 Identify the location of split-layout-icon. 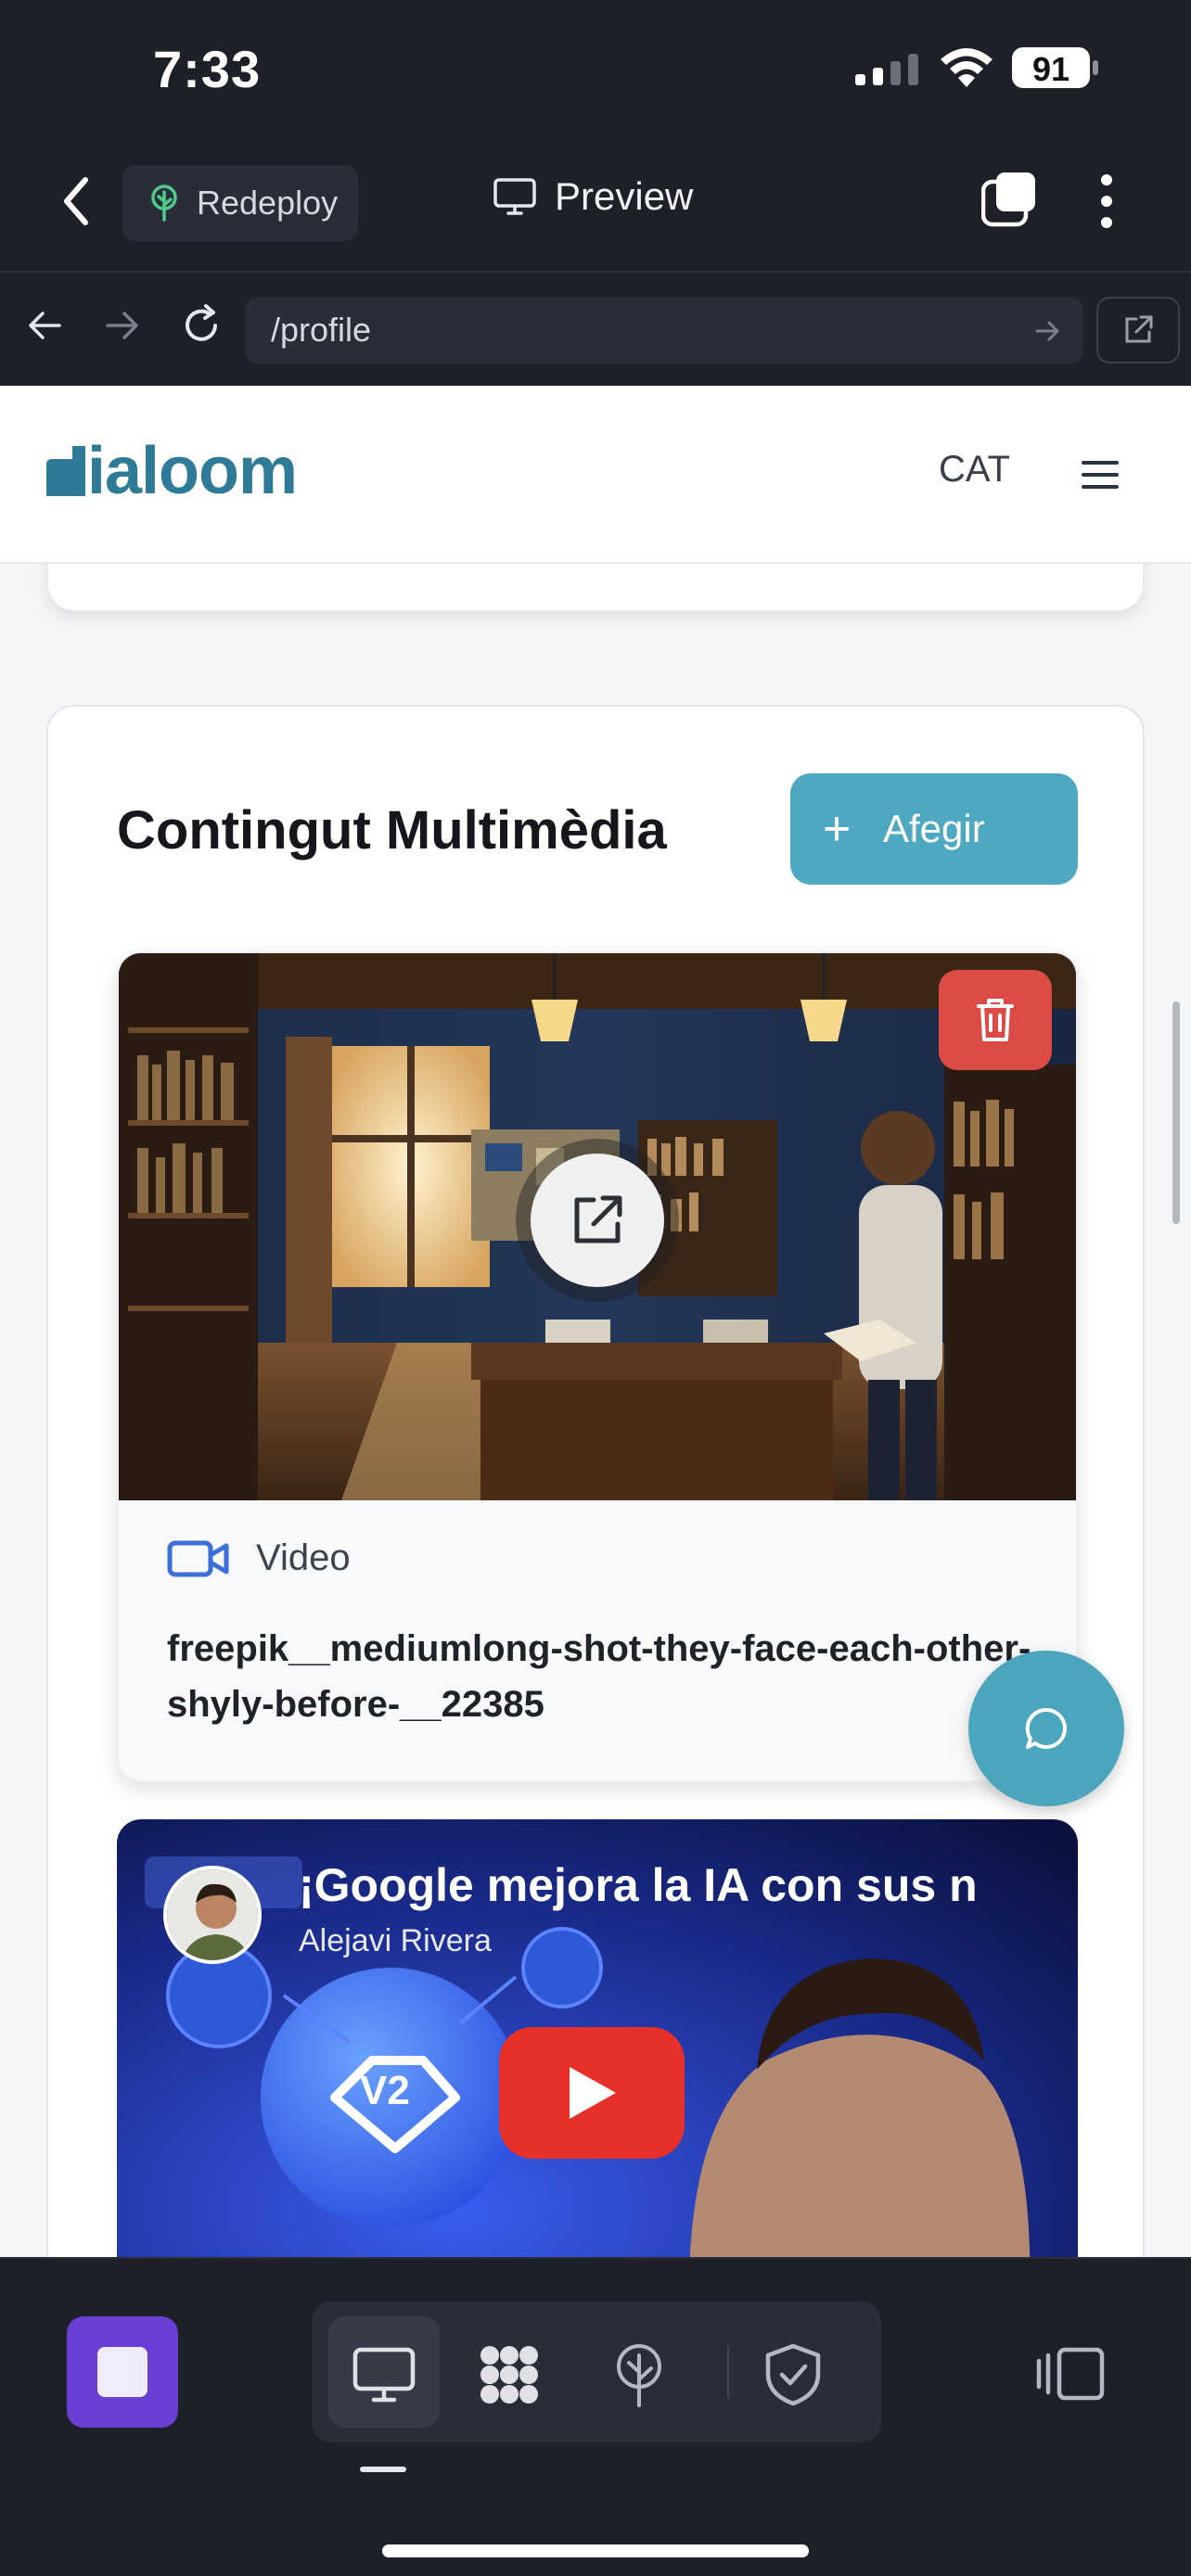
(1070, 2374).